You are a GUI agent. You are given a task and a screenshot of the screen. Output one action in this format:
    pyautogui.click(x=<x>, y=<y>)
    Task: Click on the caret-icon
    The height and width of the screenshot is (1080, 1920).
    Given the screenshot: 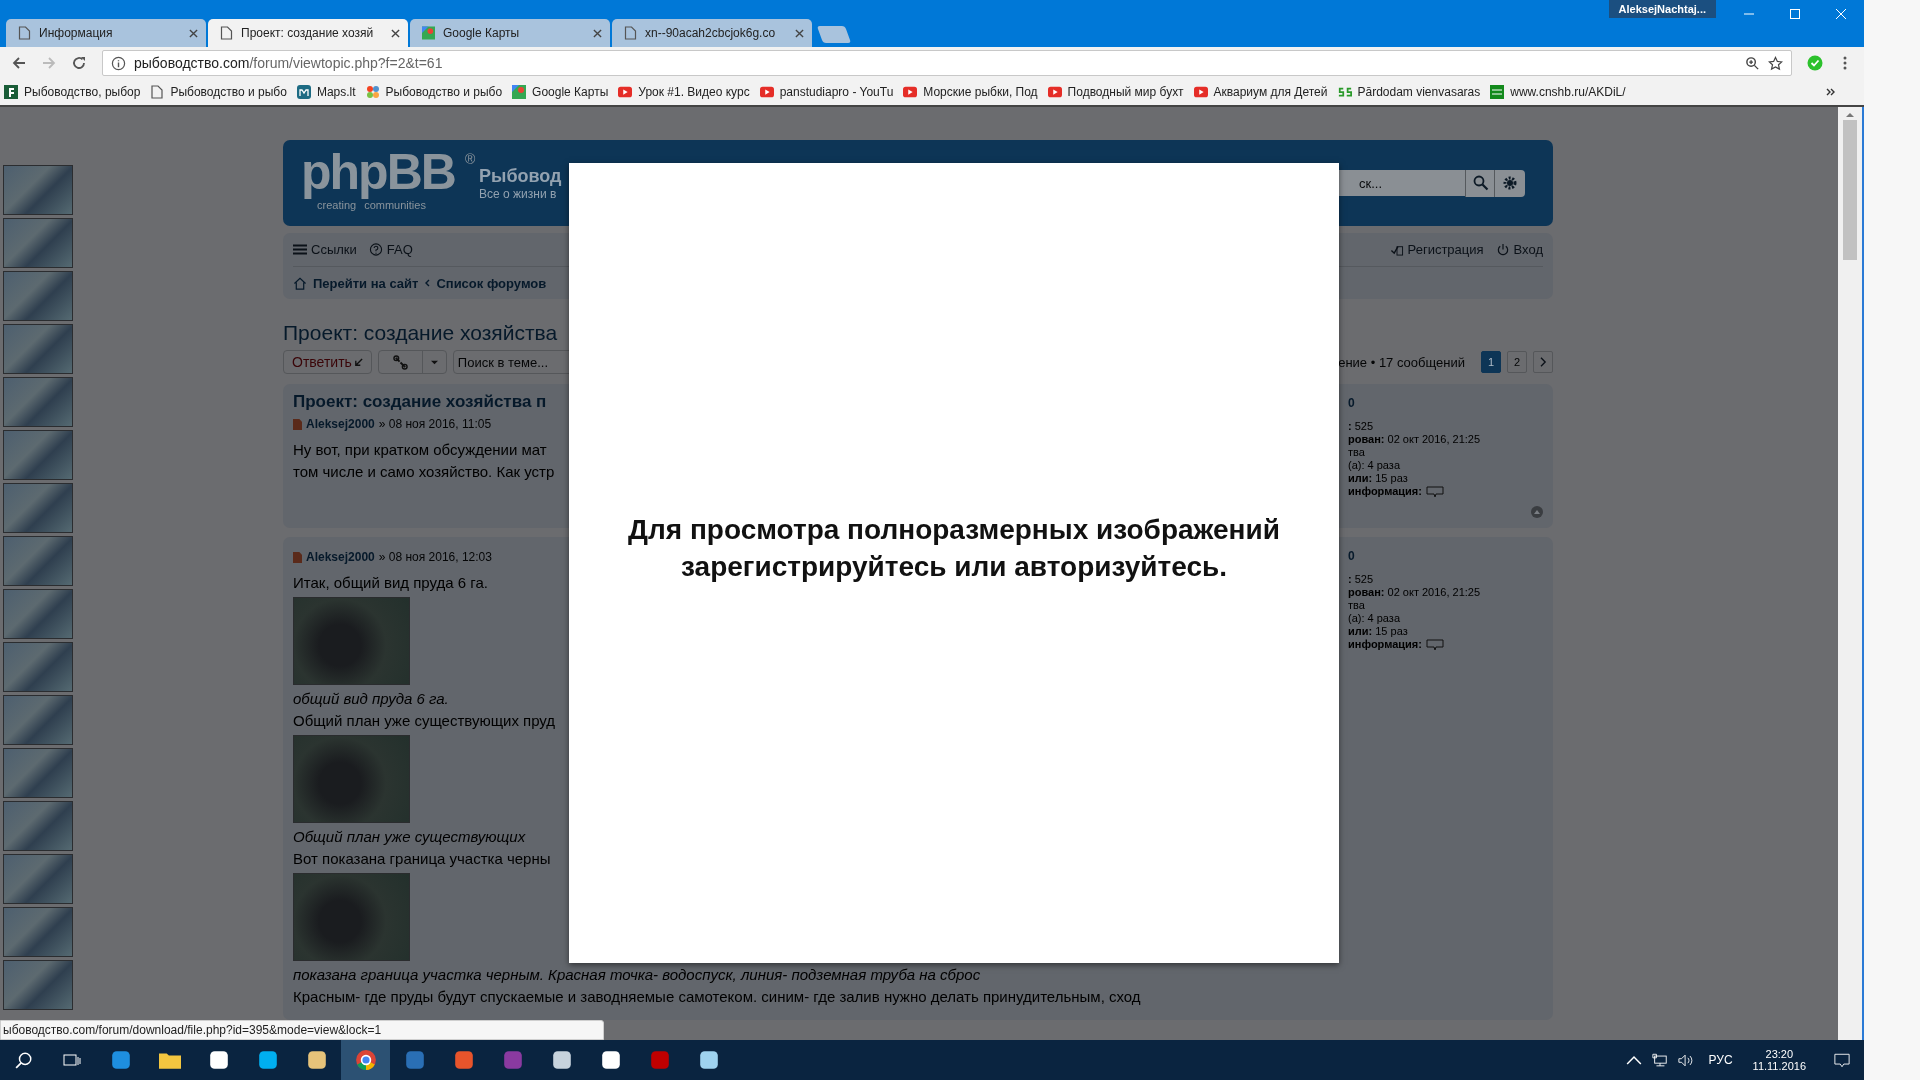 What is the action you would take?
    pyautogui.click(x=434, y=362)
    